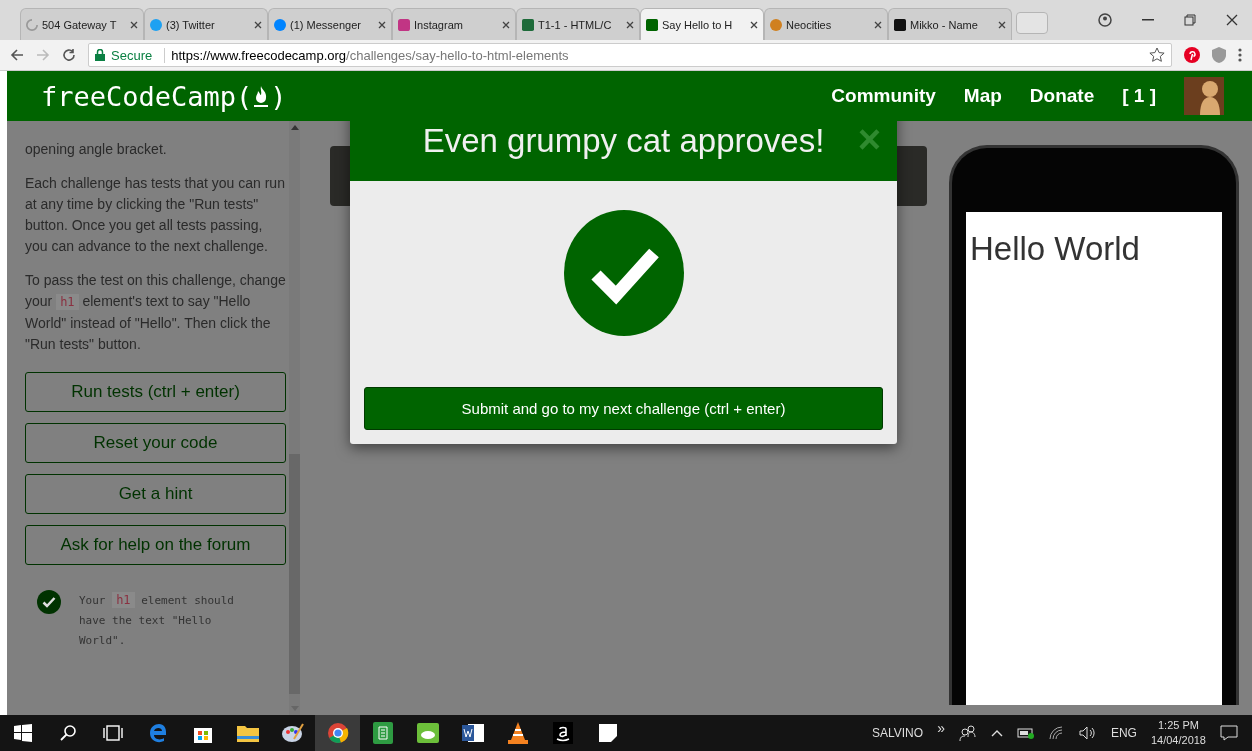 The height and width of the screenshot is (751, 1252). Describe the element at coordinates (1123, 733) in the screenshot. I see `language-indicator: ENG` at that location.